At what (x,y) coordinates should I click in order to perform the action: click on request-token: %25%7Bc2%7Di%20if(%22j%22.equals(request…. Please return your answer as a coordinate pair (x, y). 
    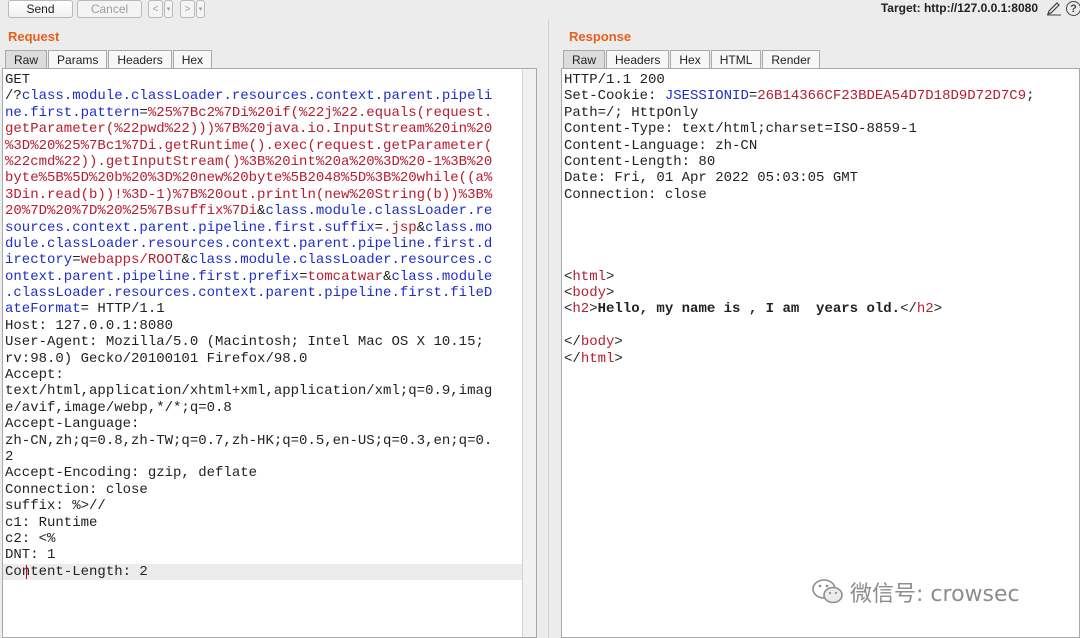
    Looking at the image, I should click on (320, 112).